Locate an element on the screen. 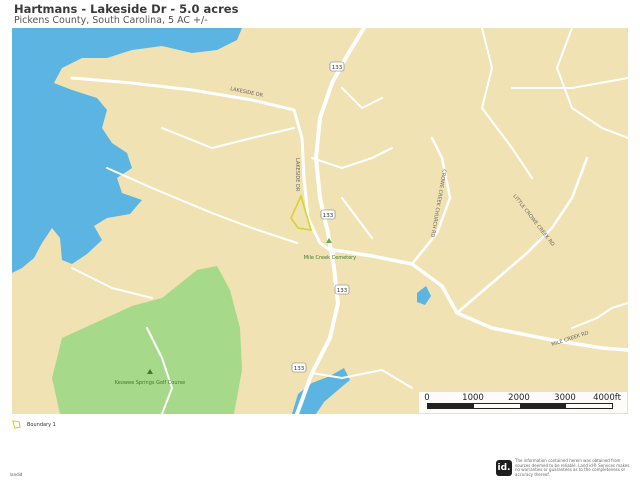  route-shield-3: 133 is located at coordinates (342, 289).